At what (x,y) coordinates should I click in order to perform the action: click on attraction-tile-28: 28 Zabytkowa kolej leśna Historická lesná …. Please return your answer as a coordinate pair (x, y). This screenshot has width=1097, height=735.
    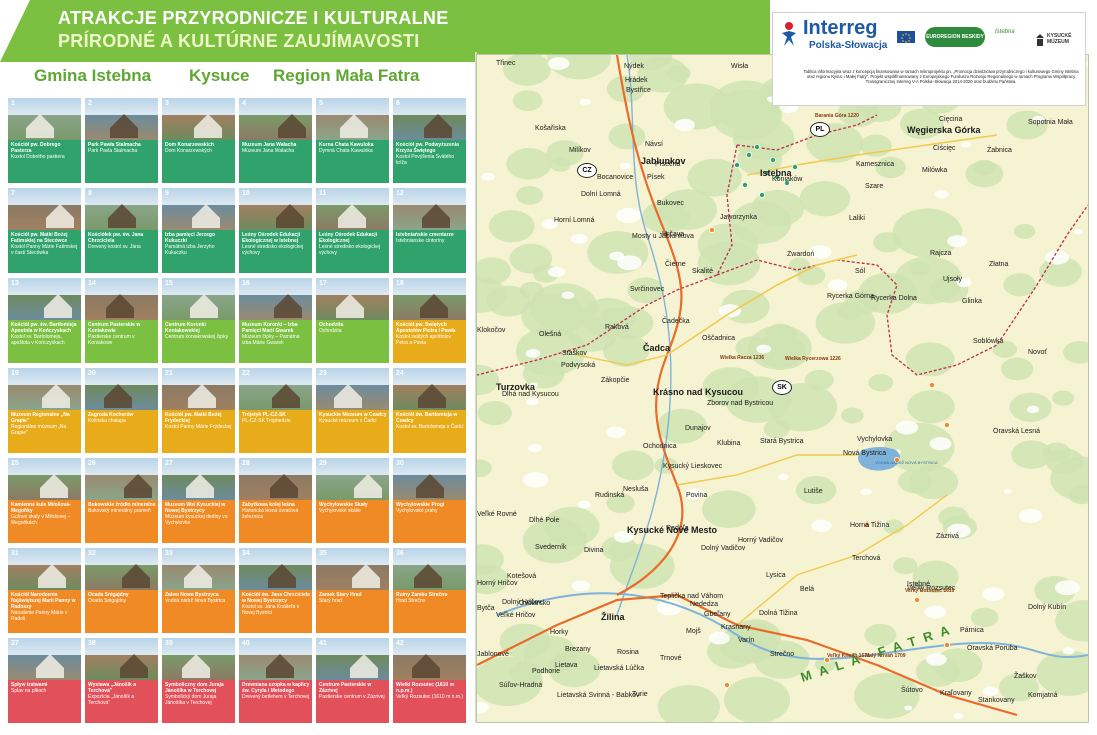
    Looking at the image, I should click on (275, 500).